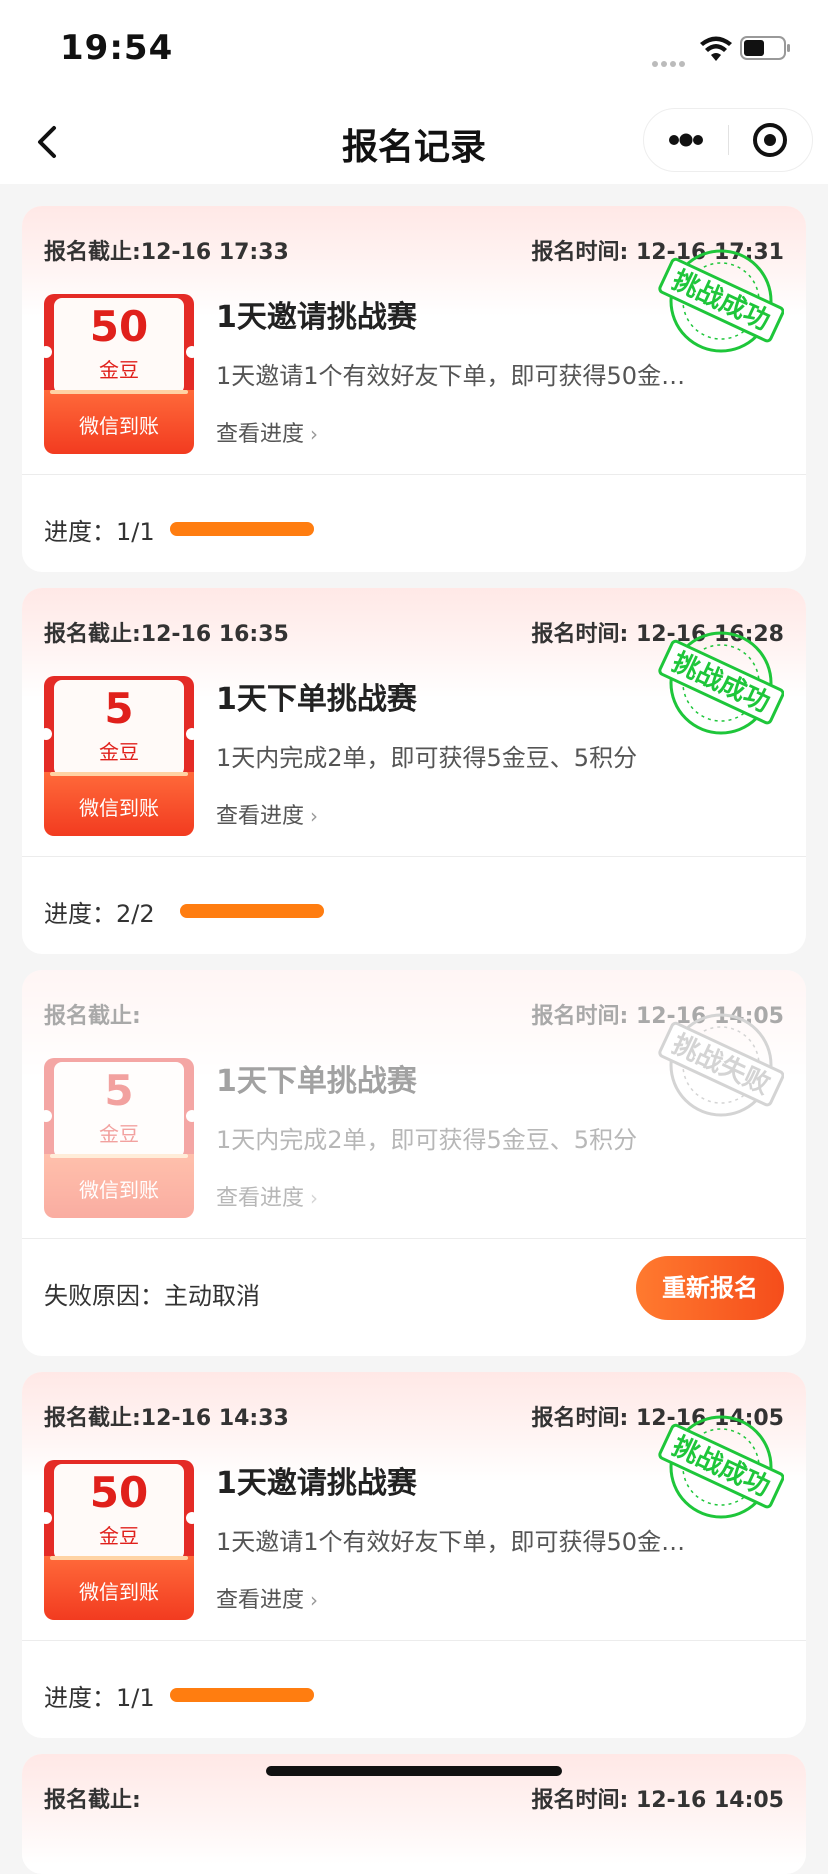 This screenshot has height=1874, width=828. What do you see at coordinates (710, 1288) in the screenshot?
I see `retry-signup-button: 重新报名` at bounding box center [710, 1288].